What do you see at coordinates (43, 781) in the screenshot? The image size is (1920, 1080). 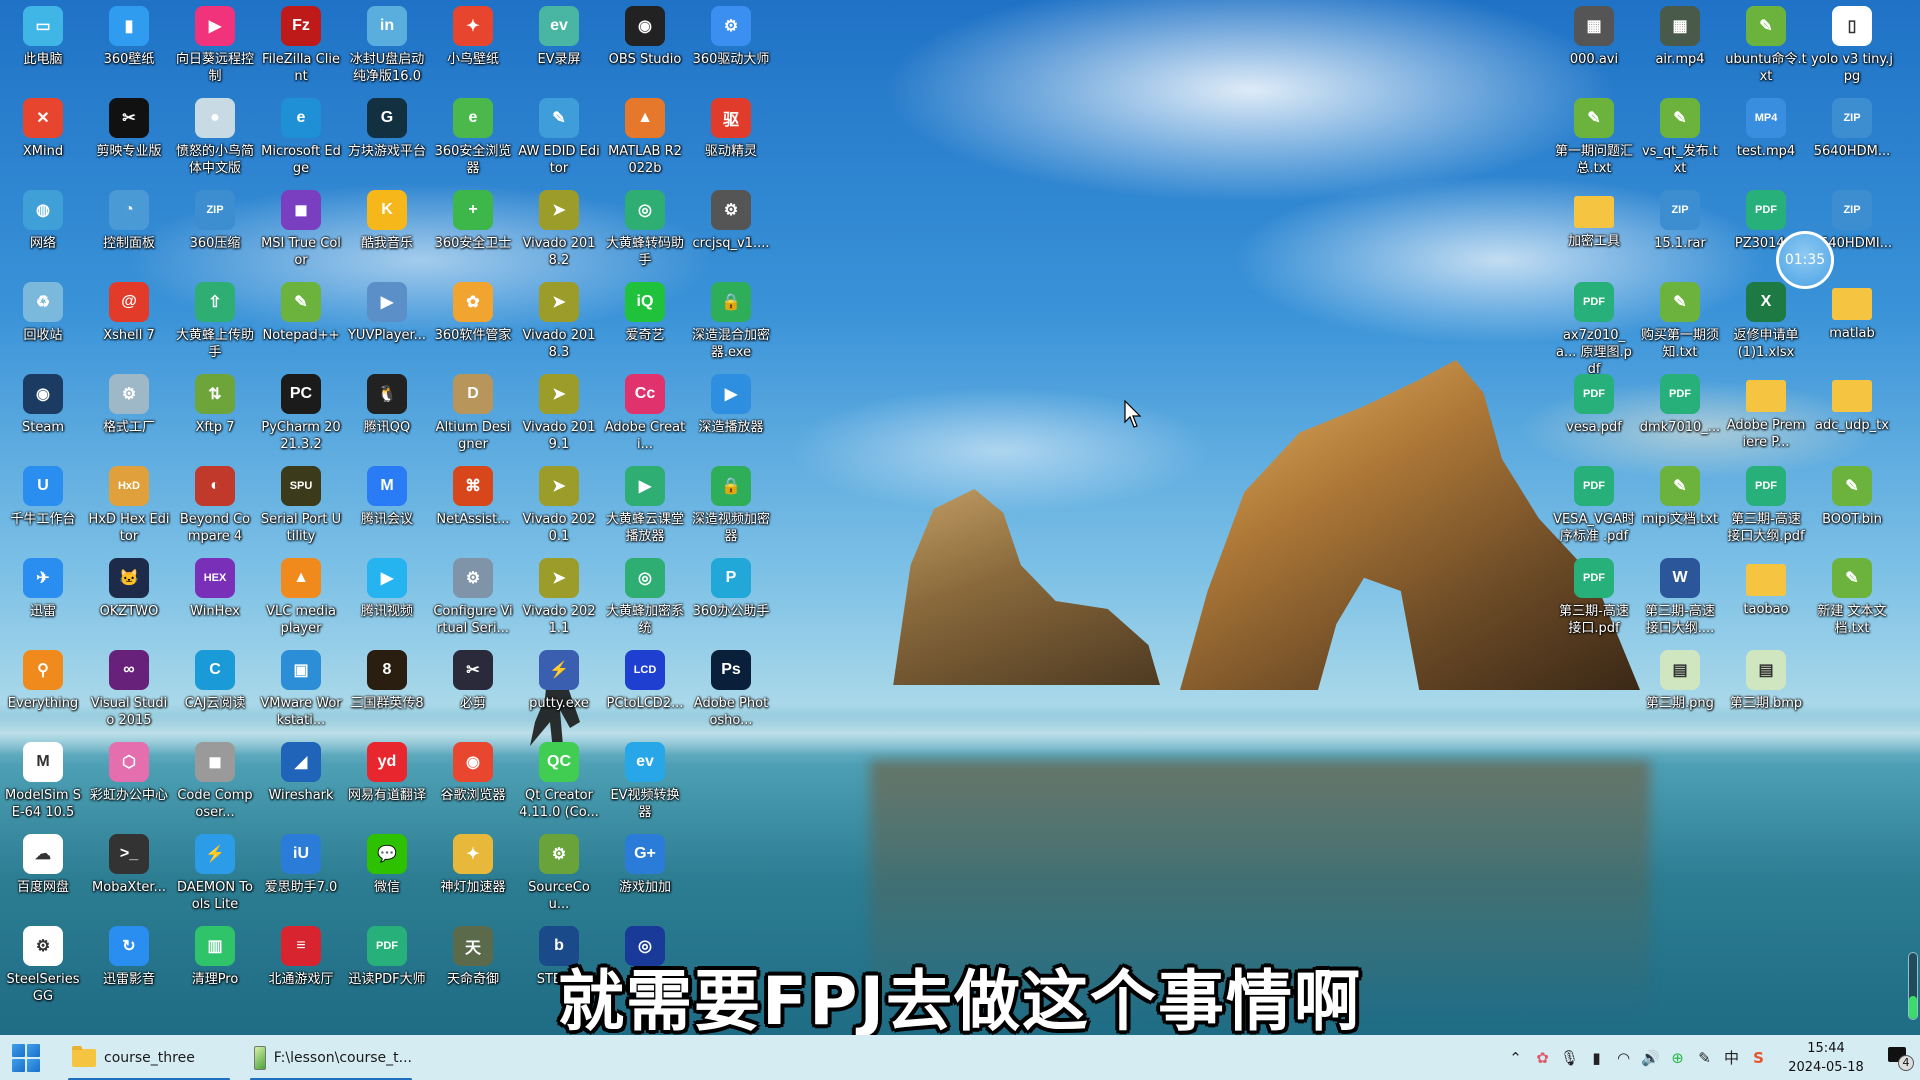 I see `desktop-icon: M ModelSim SE-64 10.5` at bounding box center [43, 781].